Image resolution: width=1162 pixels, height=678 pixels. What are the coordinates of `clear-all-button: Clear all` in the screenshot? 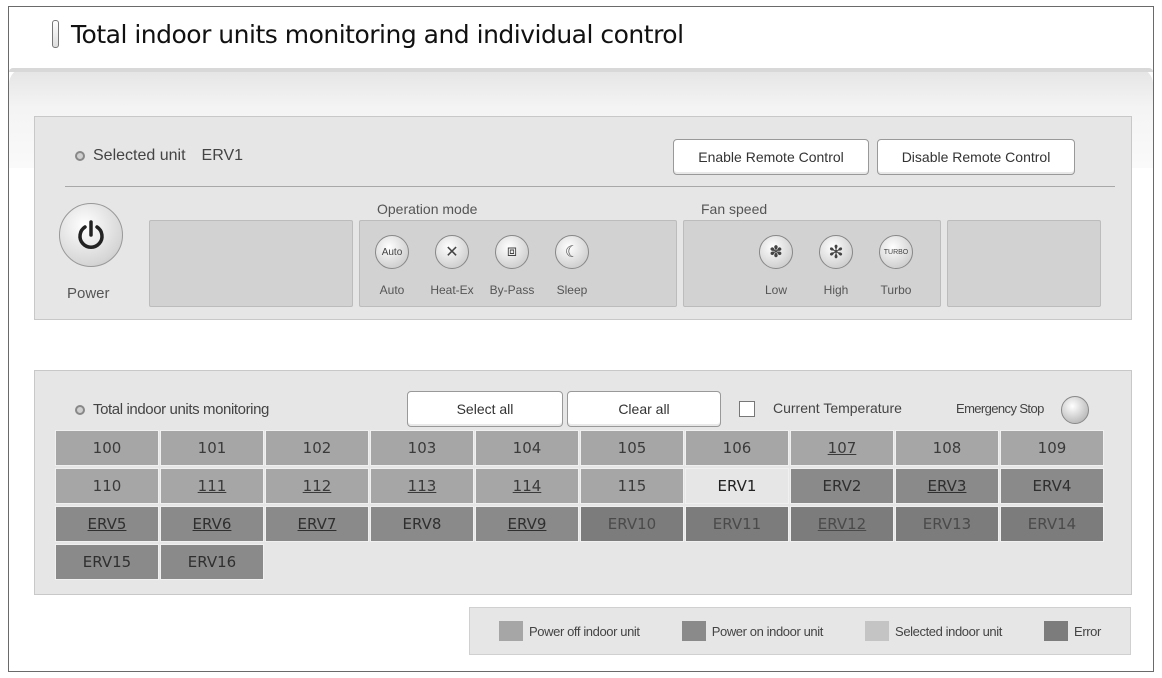 It's located at (644, 409).